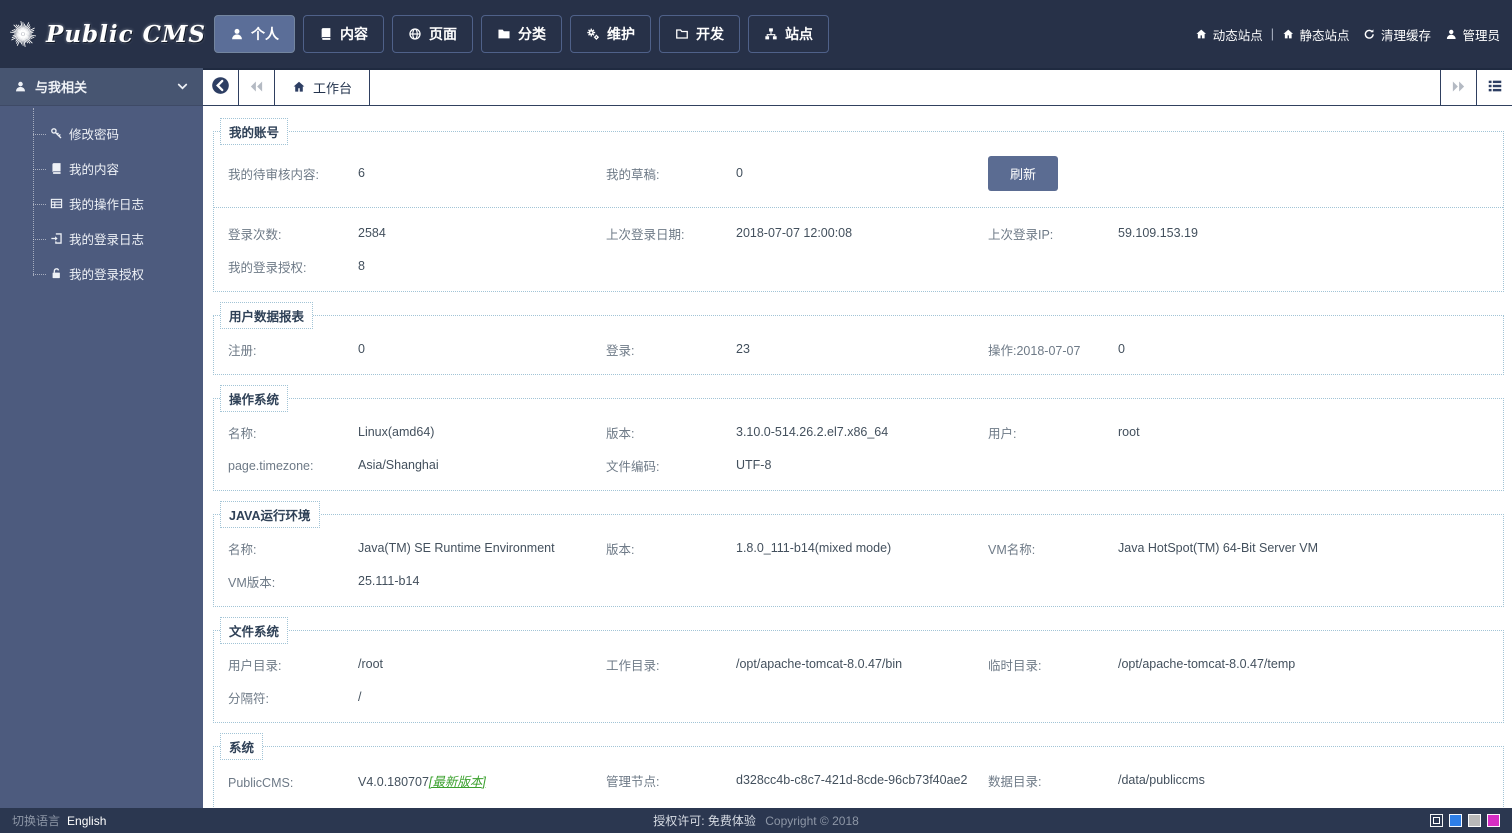 This screenshot has height=833, width=1512. I want to click on nav-tab-folder: 分类, so click(521, 34).